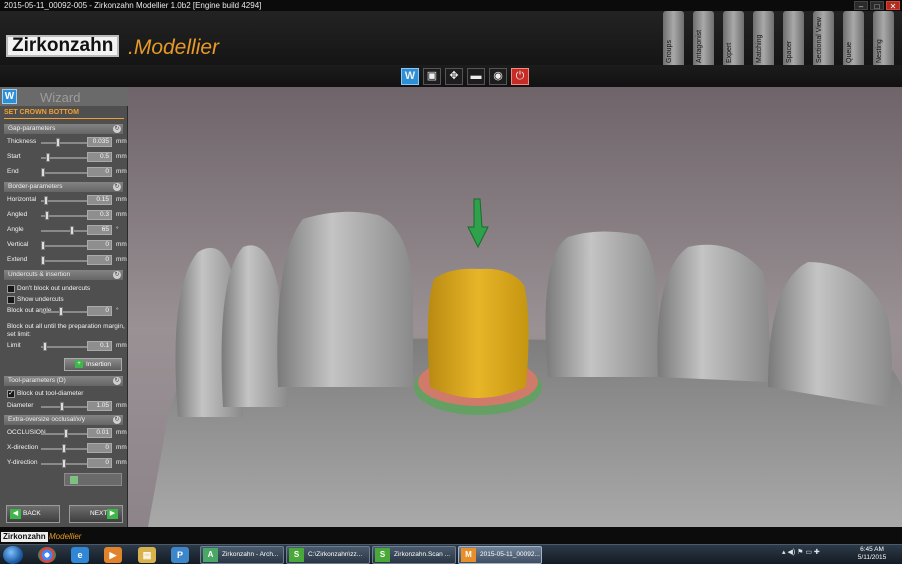  I want to click on tooth-right-canine, so click(830, 334).